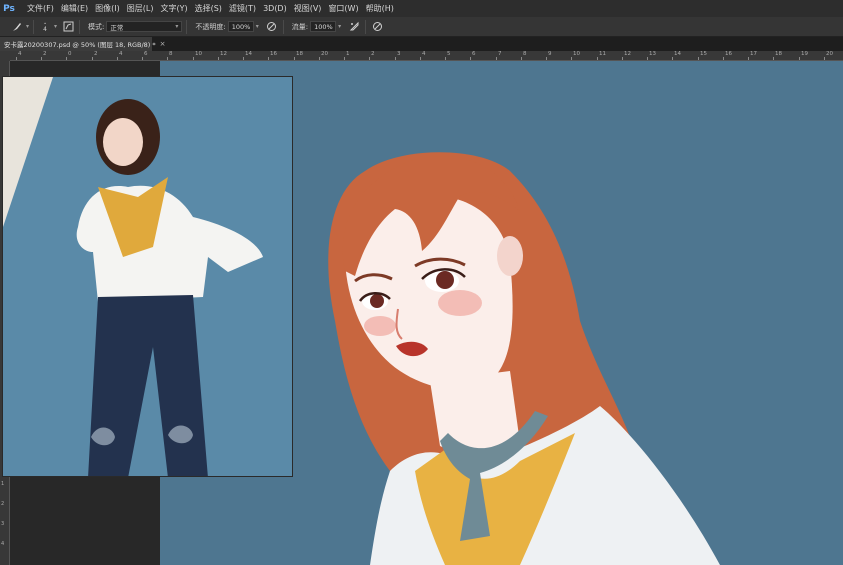 The image size is (843, 565). Describe the element at coordinates (380, 326) in the screenshot. I see `left-blush` at that location.